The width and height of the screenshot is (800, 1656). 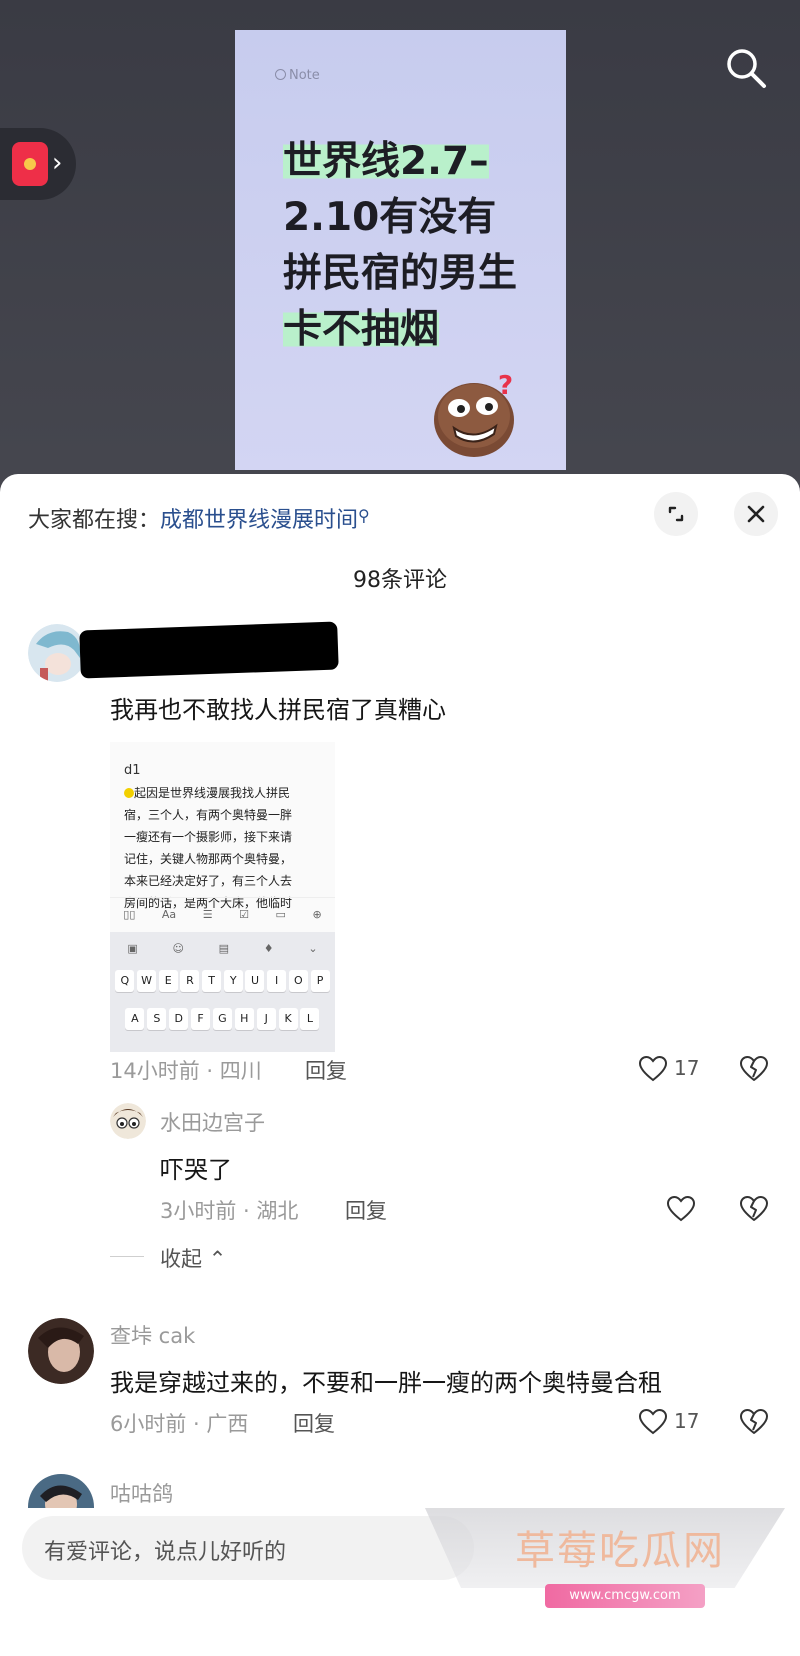 I want to click on key: O, so click(x=298, y=981).